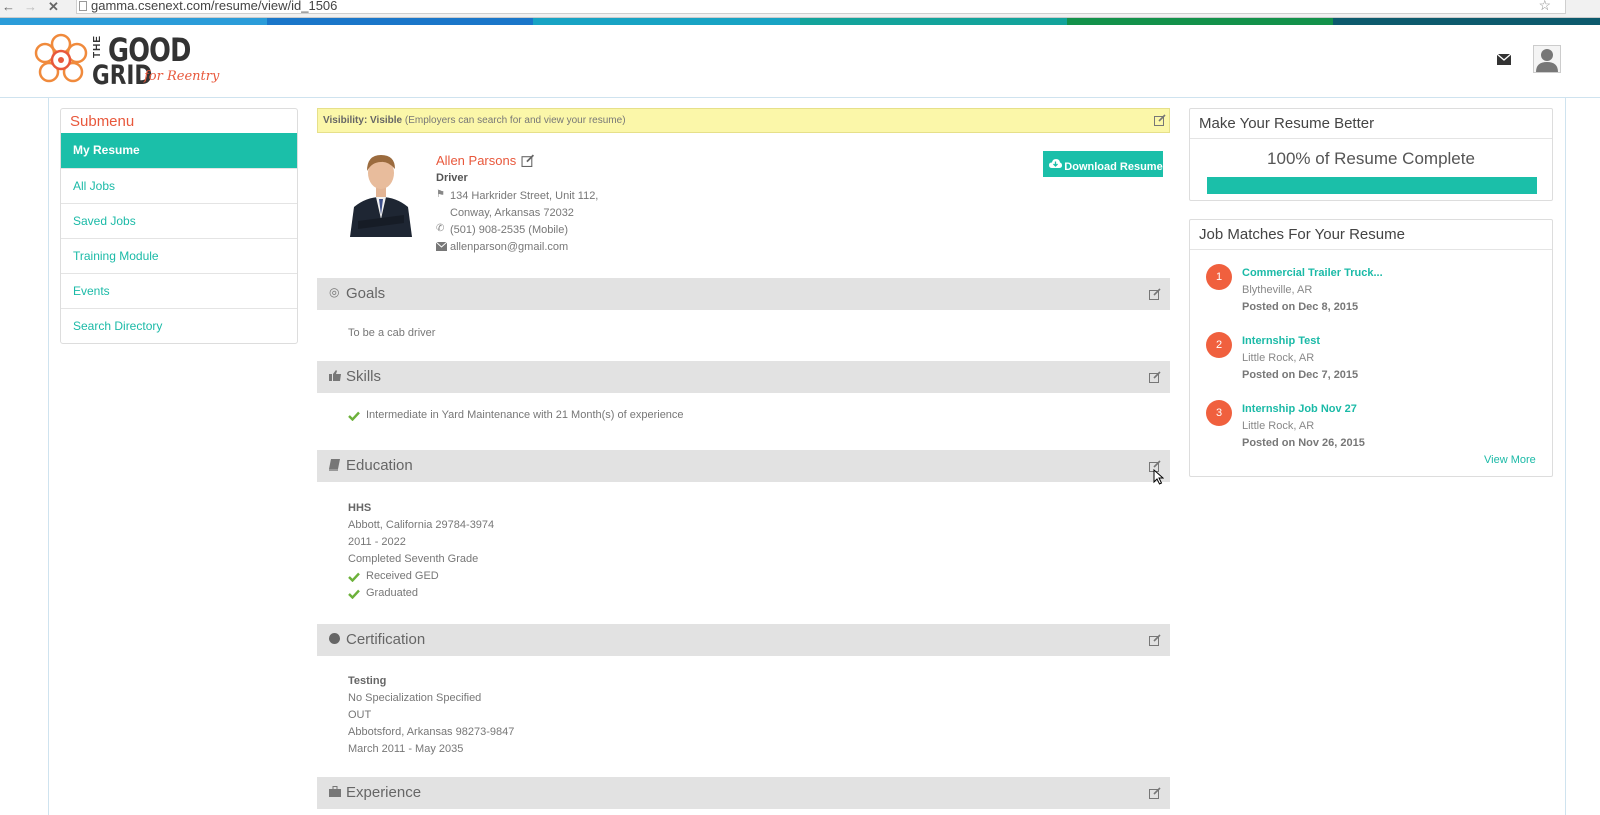 This screenshot has height=815, width=1600. What do you see at coordinates (61, 58) in the screenshot?
I see `flower-logo-icon` at bounding box center [61, 58].